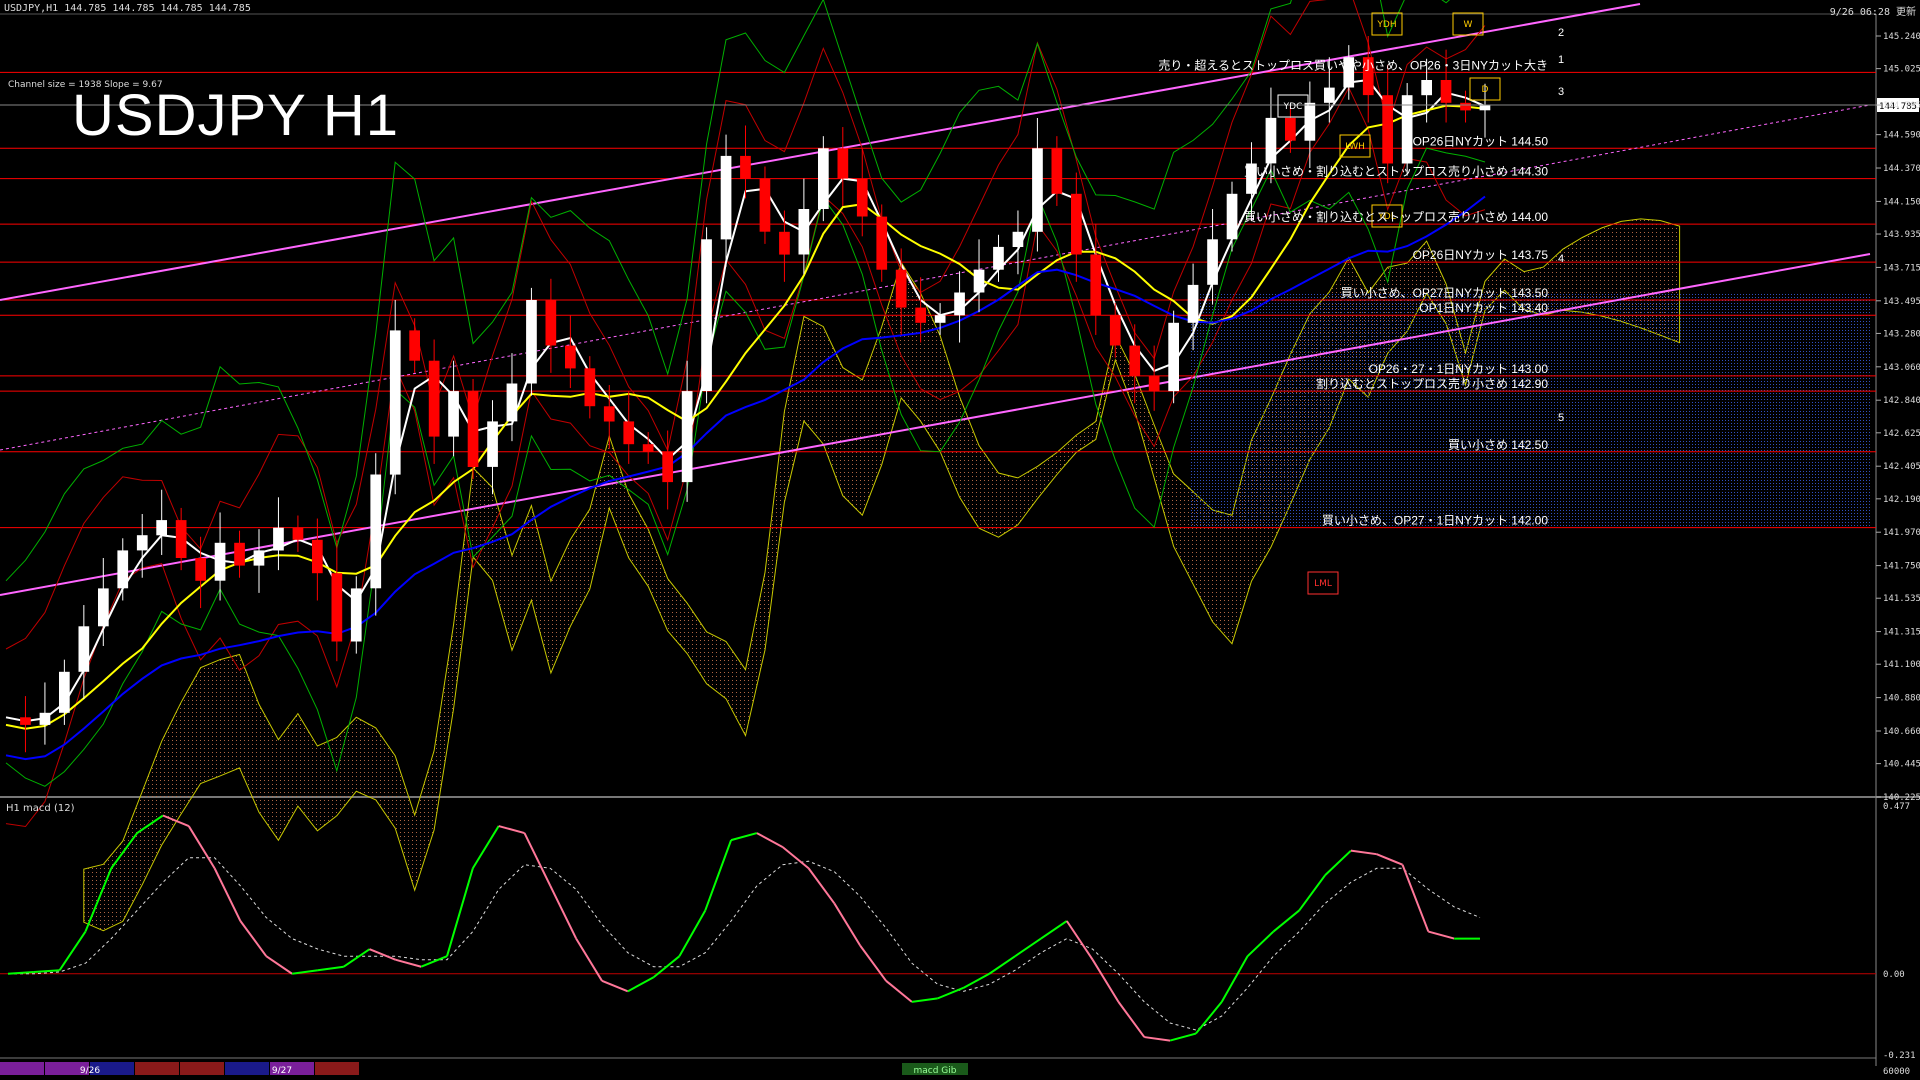 The image size is (1920, 1080). I want to click on macd-label: H1 macd (12), so click(40, 808).